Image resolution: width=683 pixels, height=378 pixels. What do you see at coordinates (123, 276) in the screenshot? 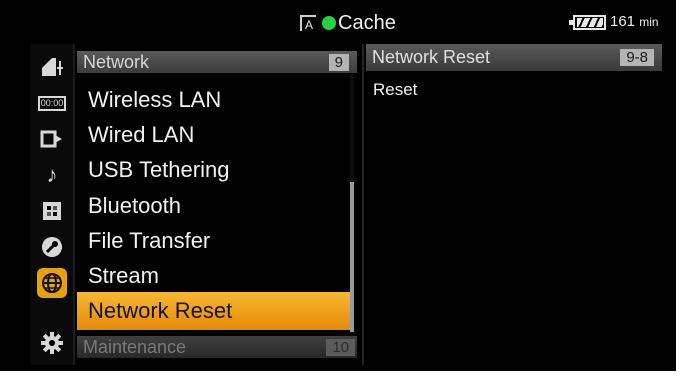
I see `menu-item-stream: Stream` at bounding box center [123, 276].